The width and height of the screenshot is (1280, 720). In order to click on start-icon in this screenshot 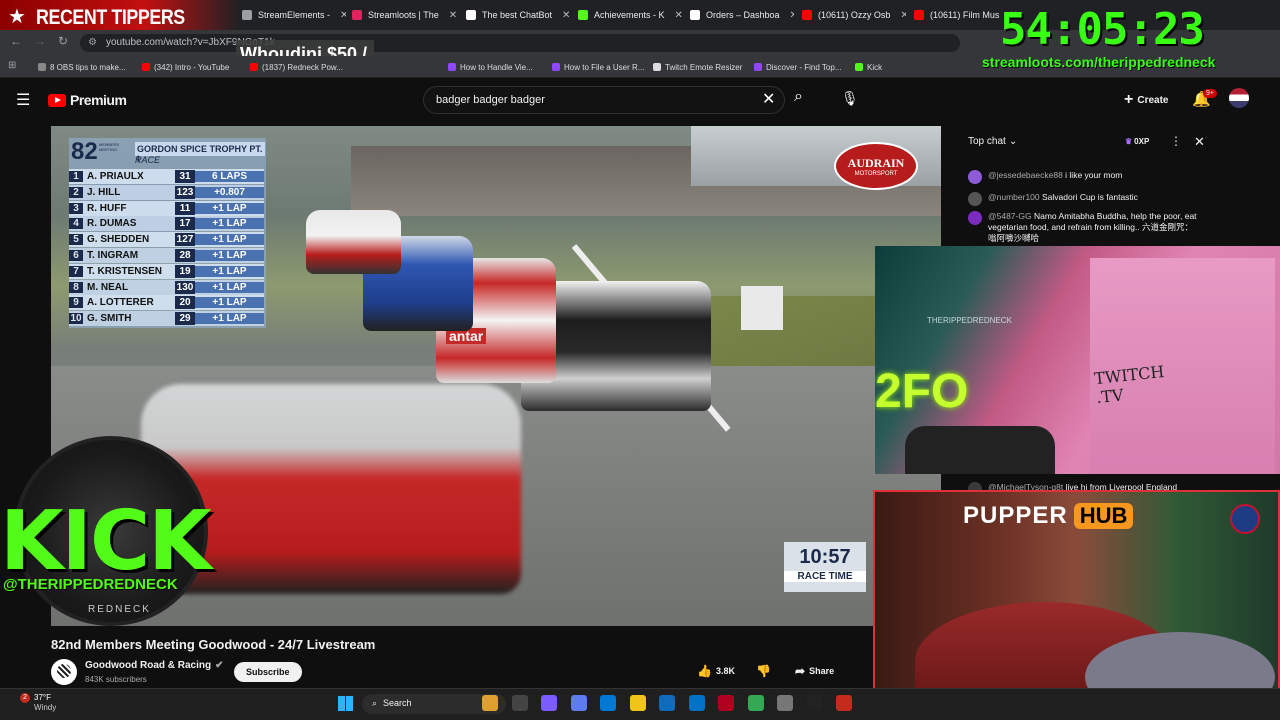, I will do `click(345, 703)`.